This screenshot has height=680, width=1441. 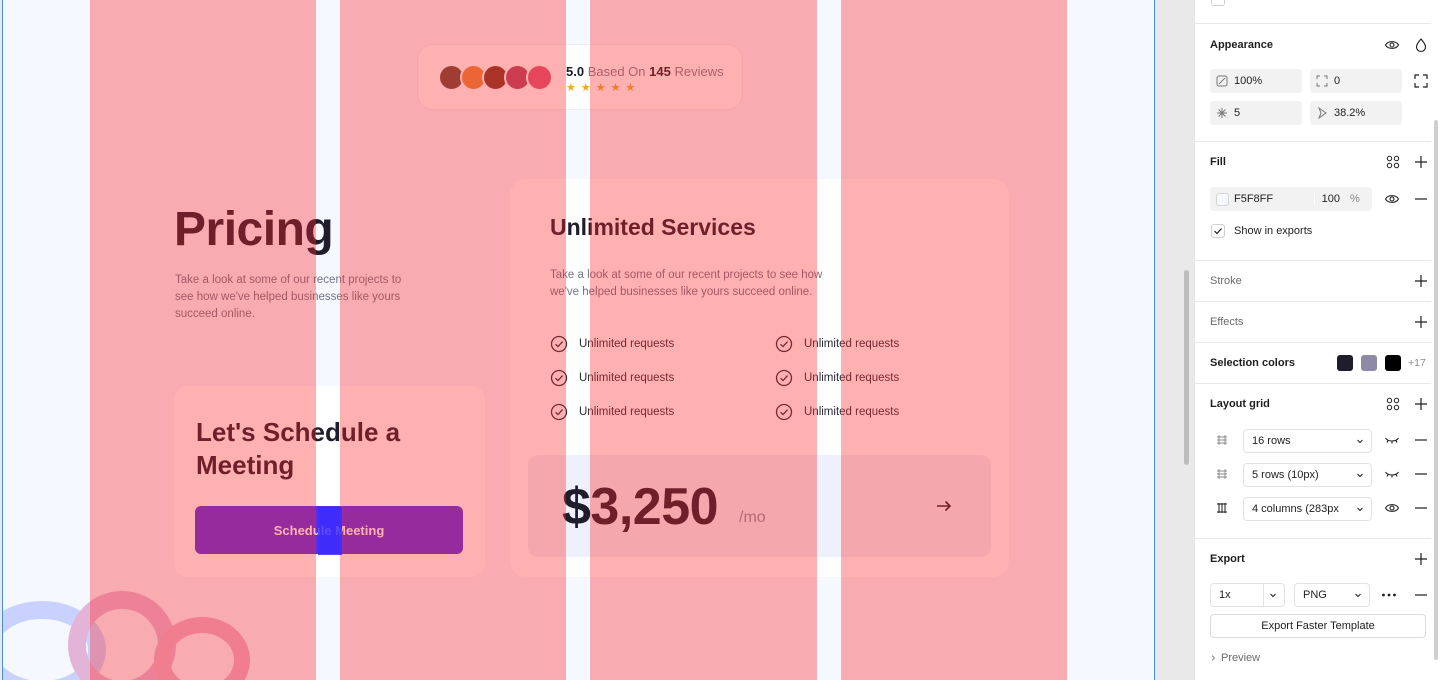 I want to click on appearance-title: Appearance, so click(x=1241, y=45).